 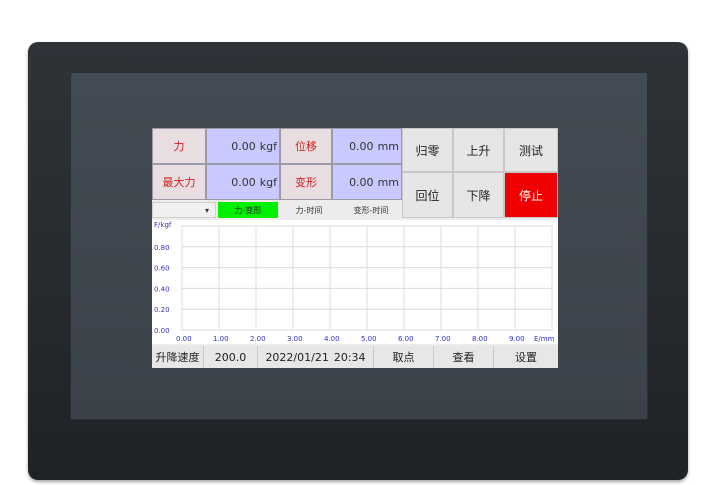 I want to click on stop-button: 停止, so click(x=531, y=195).